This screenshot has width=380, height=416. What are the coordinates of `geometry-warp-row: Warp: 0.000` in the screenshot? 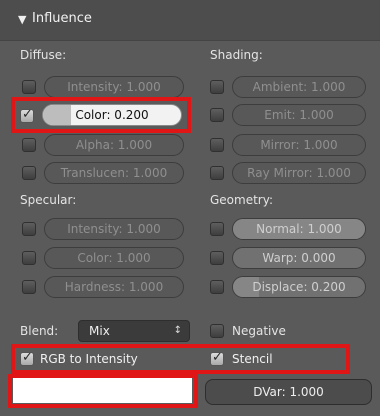 It's located at (285, 258).